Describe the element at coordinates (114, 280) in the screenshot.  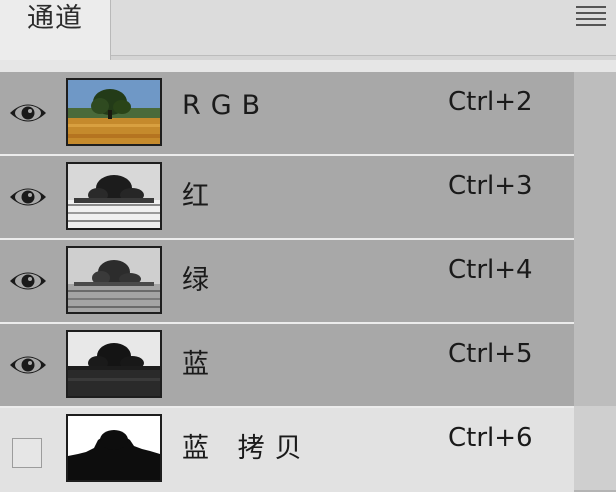
I see `channel-thumbnail-green` at that location.